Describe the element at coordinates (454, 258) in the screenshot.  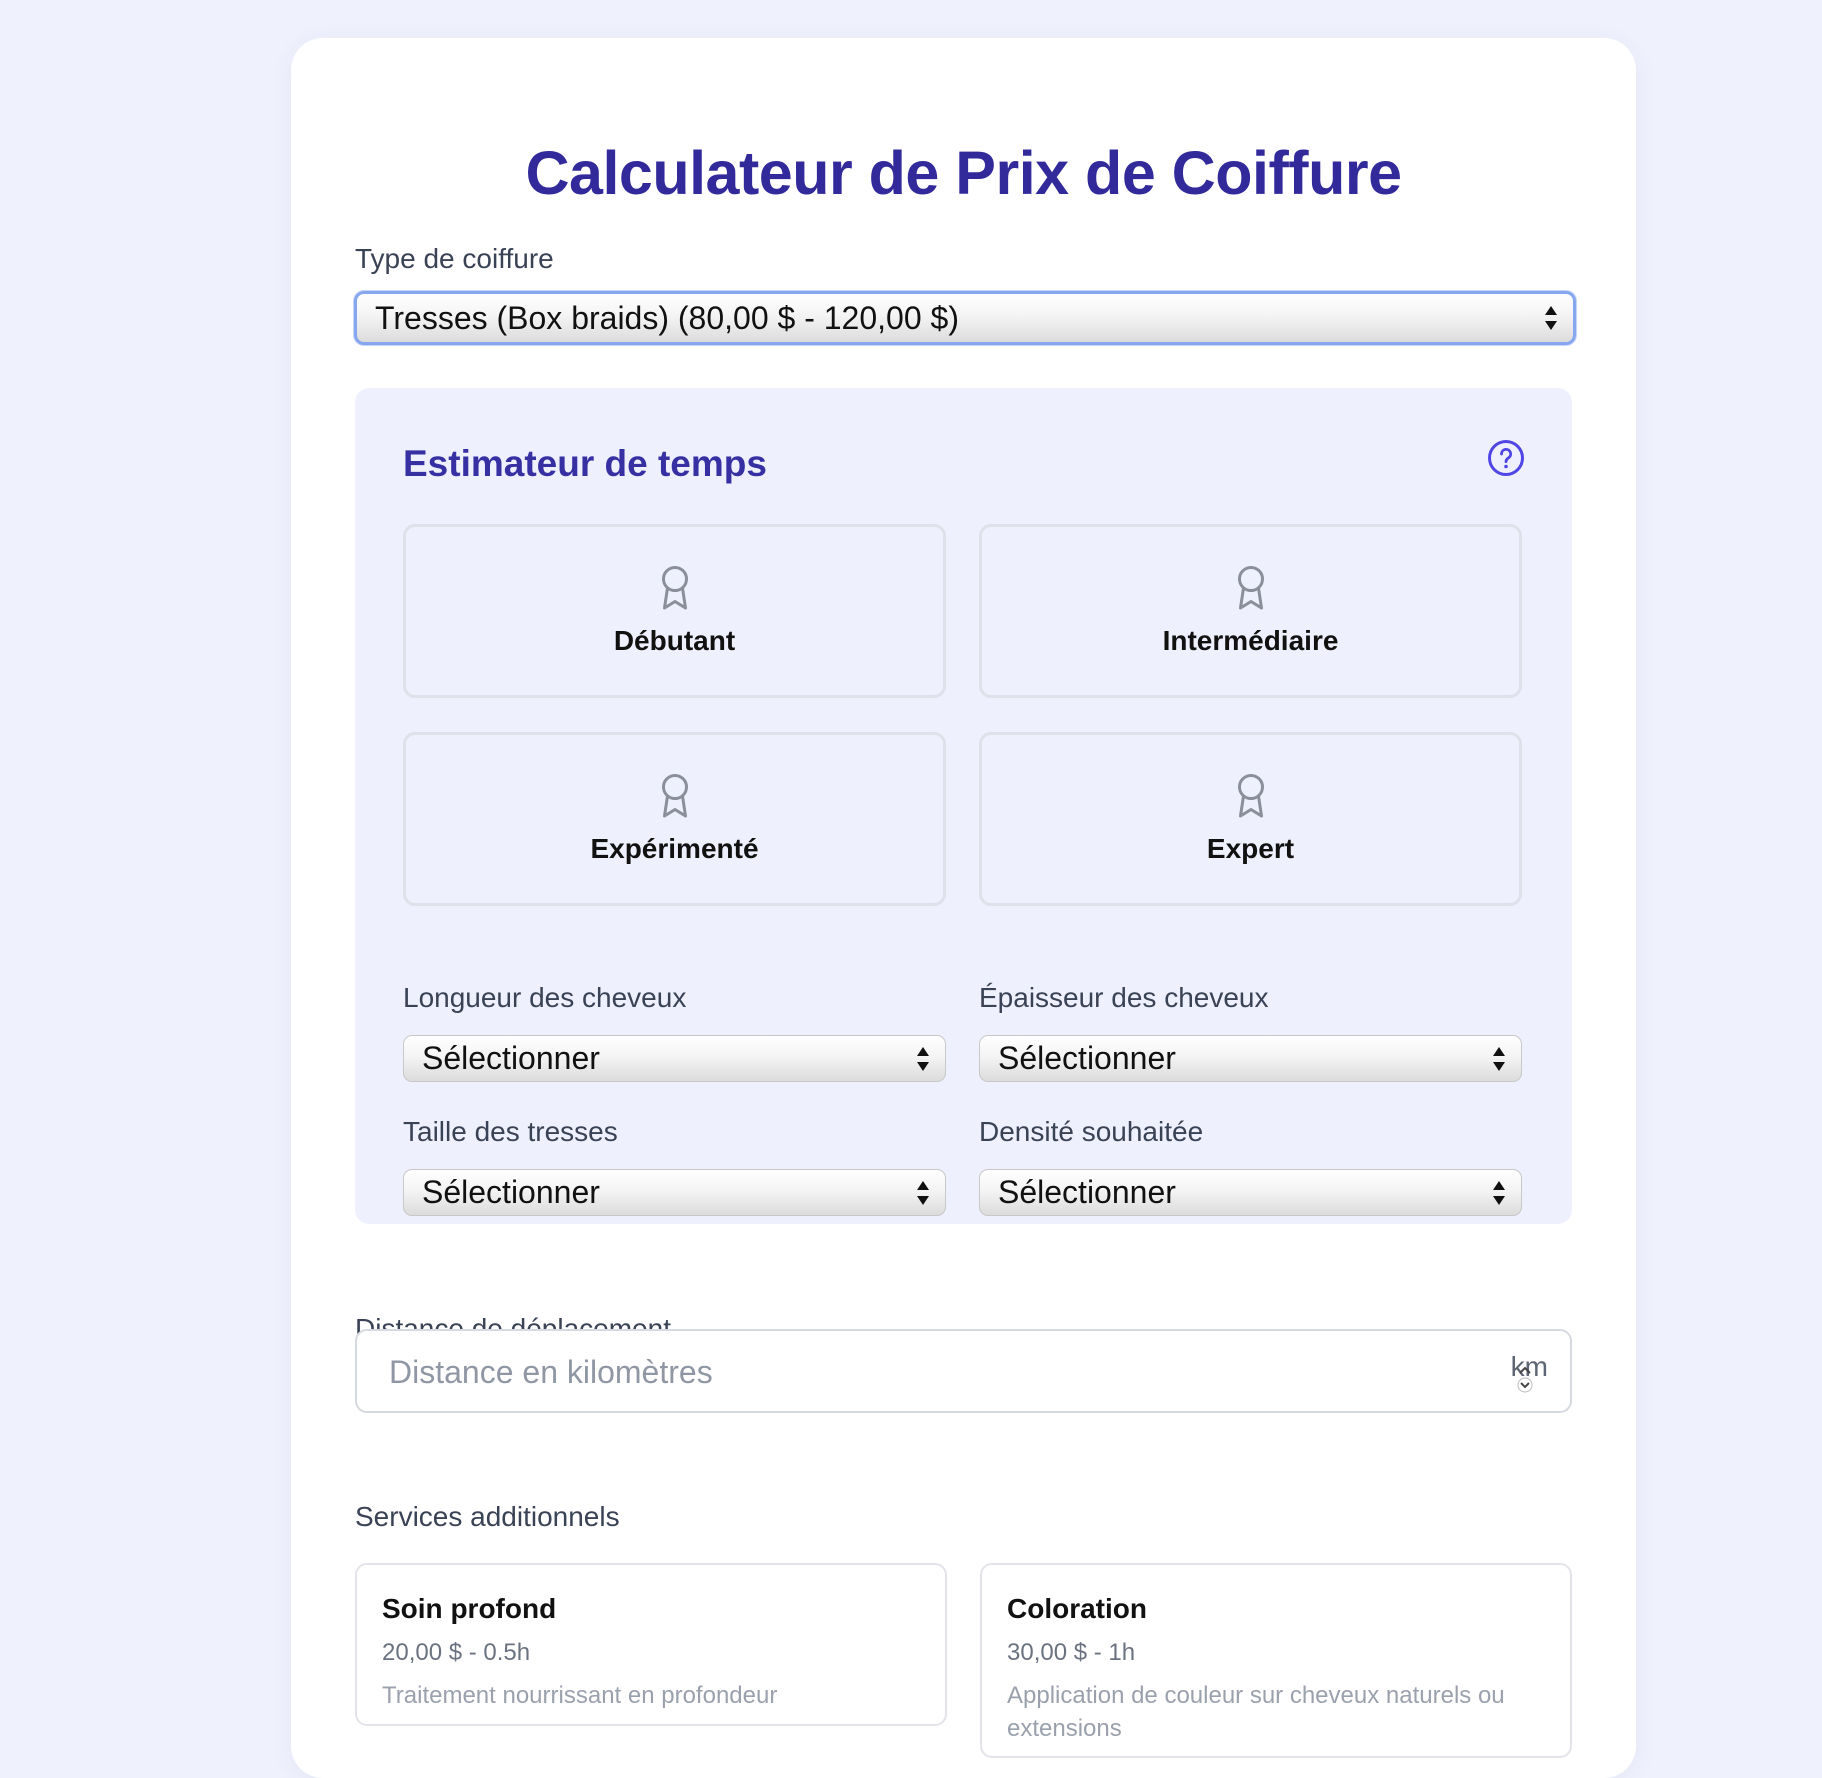
I see `hairstyle-label: Type de coiffure` at that location.